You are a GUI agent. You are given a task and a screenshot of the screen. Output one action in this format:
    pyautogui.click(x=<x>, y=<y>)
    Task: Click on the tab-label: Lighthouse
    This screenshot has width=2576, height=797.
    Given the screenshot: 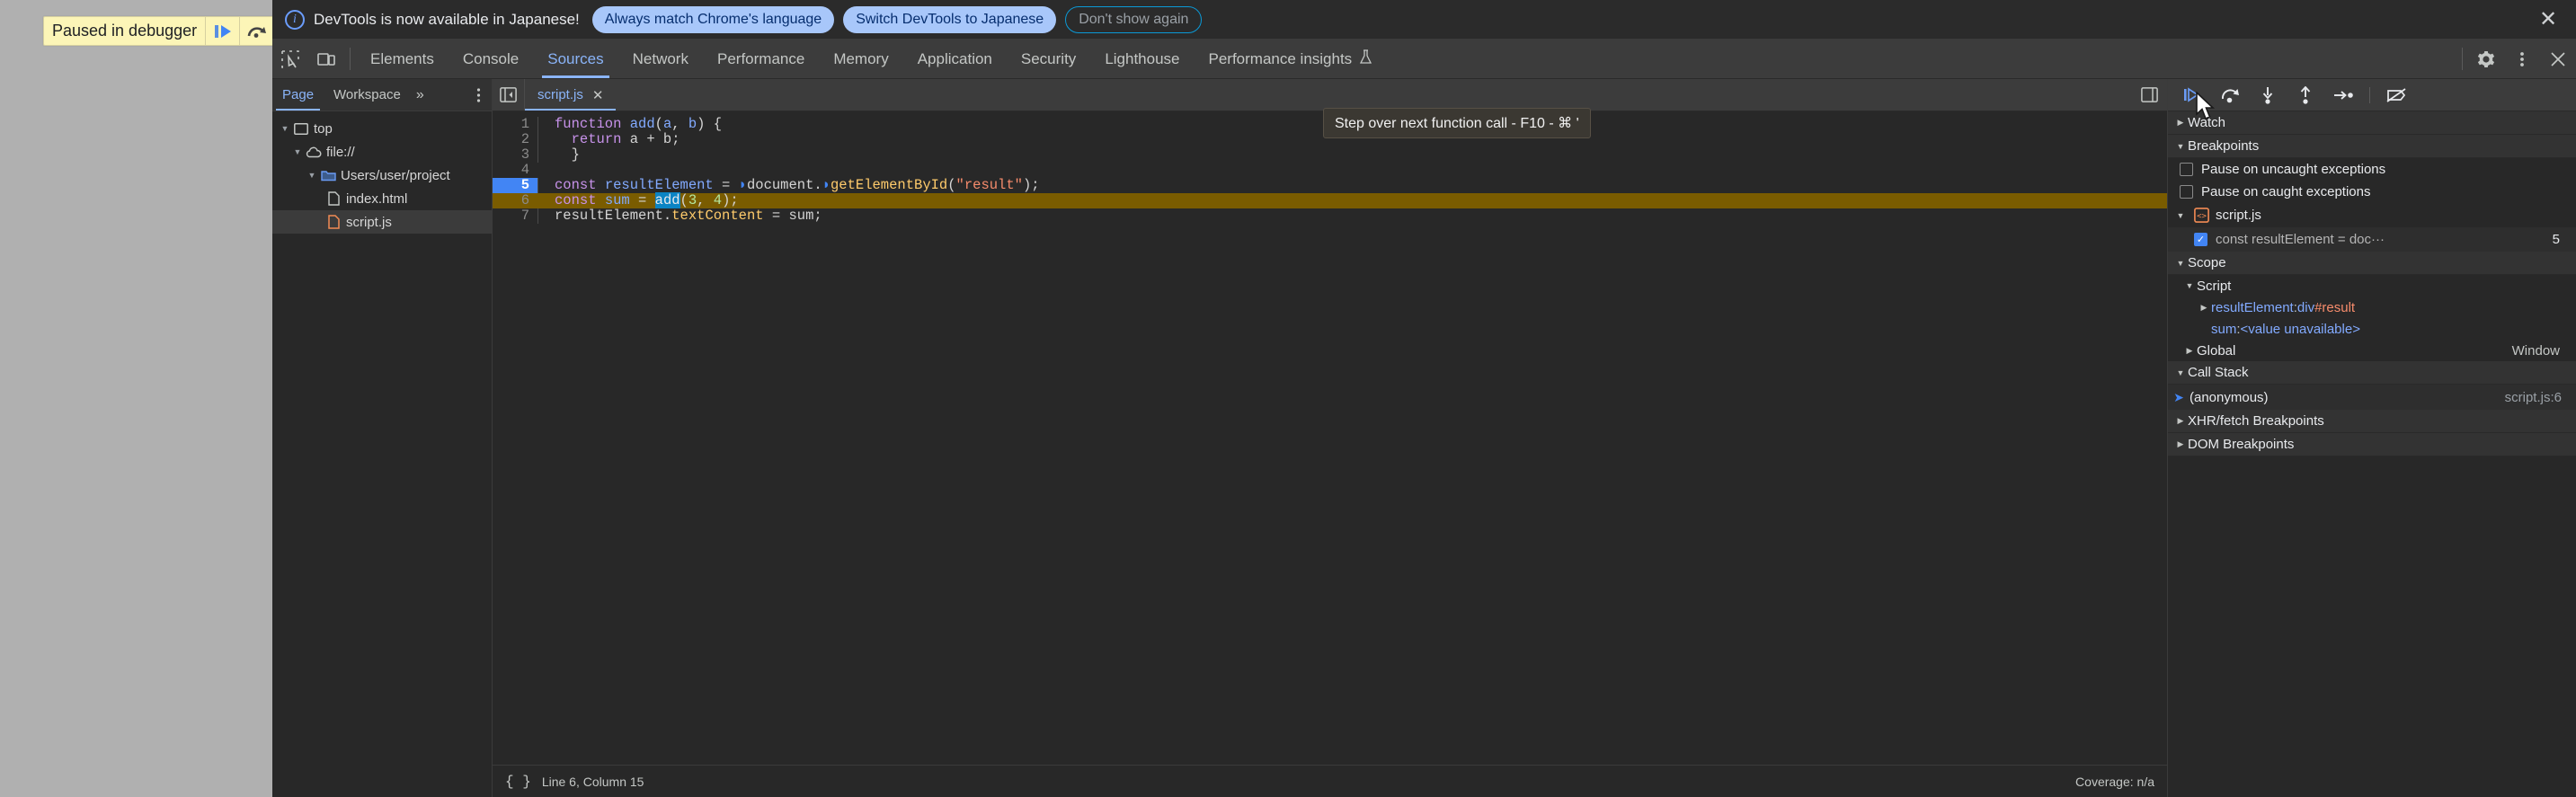 What is the action you would take?
    pyautogui.click(x=1142, y=58)
    